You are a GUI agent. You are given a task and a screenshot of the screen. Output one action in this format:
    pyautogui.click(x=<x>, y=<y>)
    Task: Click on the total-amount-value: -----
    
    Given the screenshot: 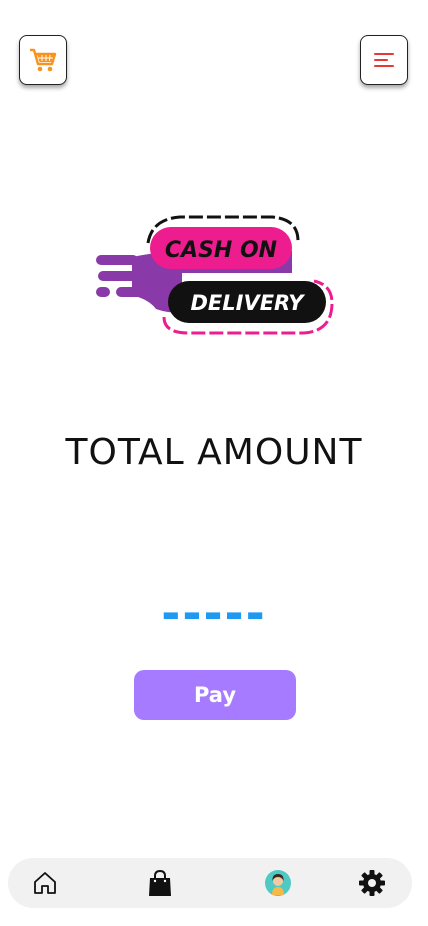 What is the action you would take?
    pyautogui.click(x=214, y=613)
    